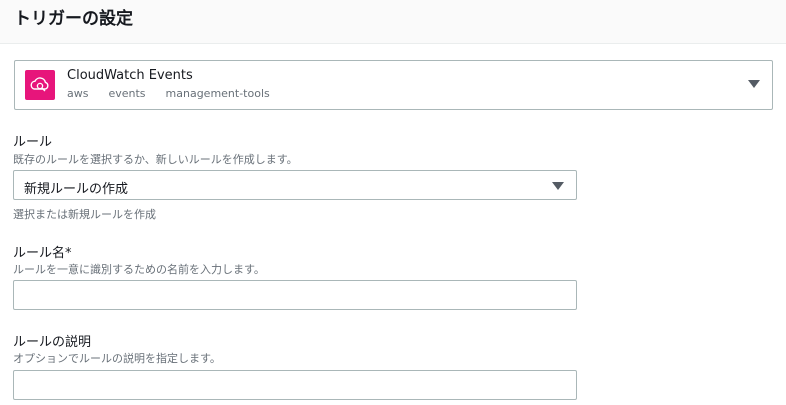  I want to click on trigger-tag: events, so click(127, 93).